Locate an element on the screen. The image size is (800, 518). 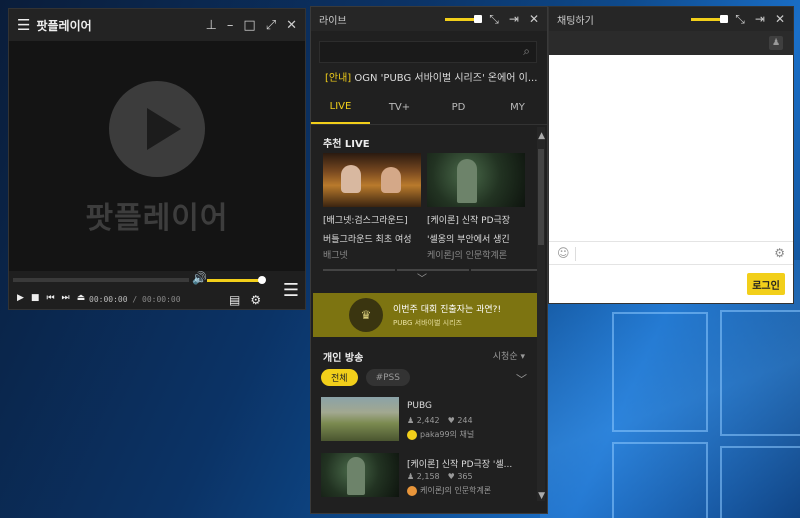
user-list-icon: ♟ is located at coordinates (776, 43).